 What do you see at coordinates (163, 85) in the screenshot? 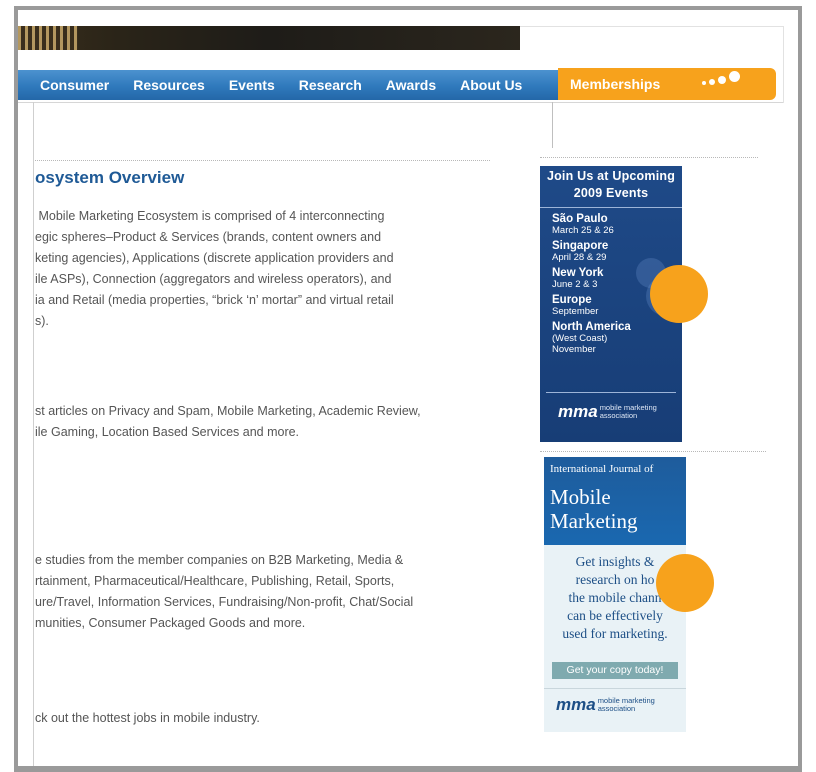
I see `nav-resources: Resources` at bounding box center [163, 85].